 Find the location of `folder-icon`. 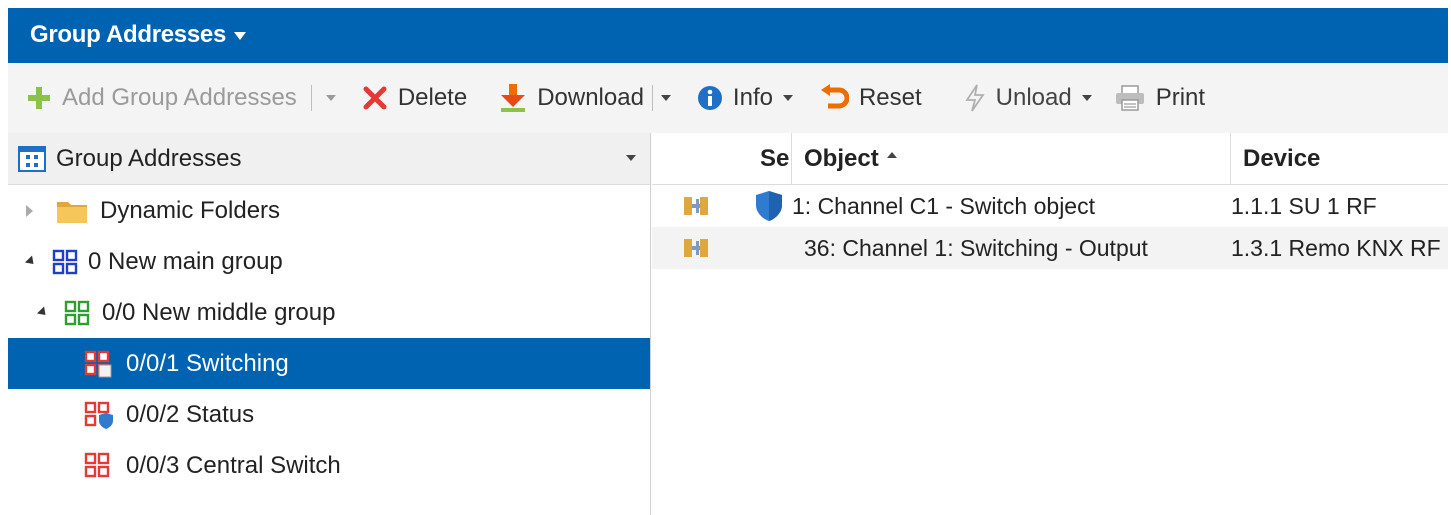

folder-icon is located at coordinates (72, 212).